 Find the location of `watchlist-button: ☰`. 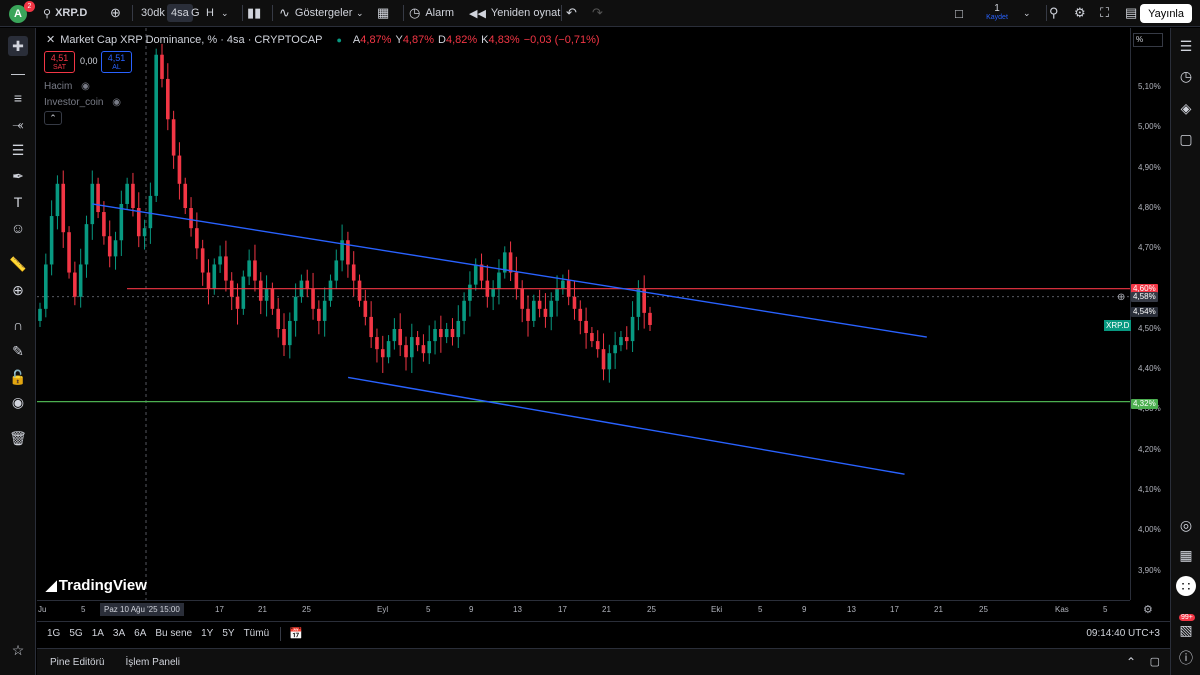

watchlist-button: ☰ is located at coordinates (1186, 46).